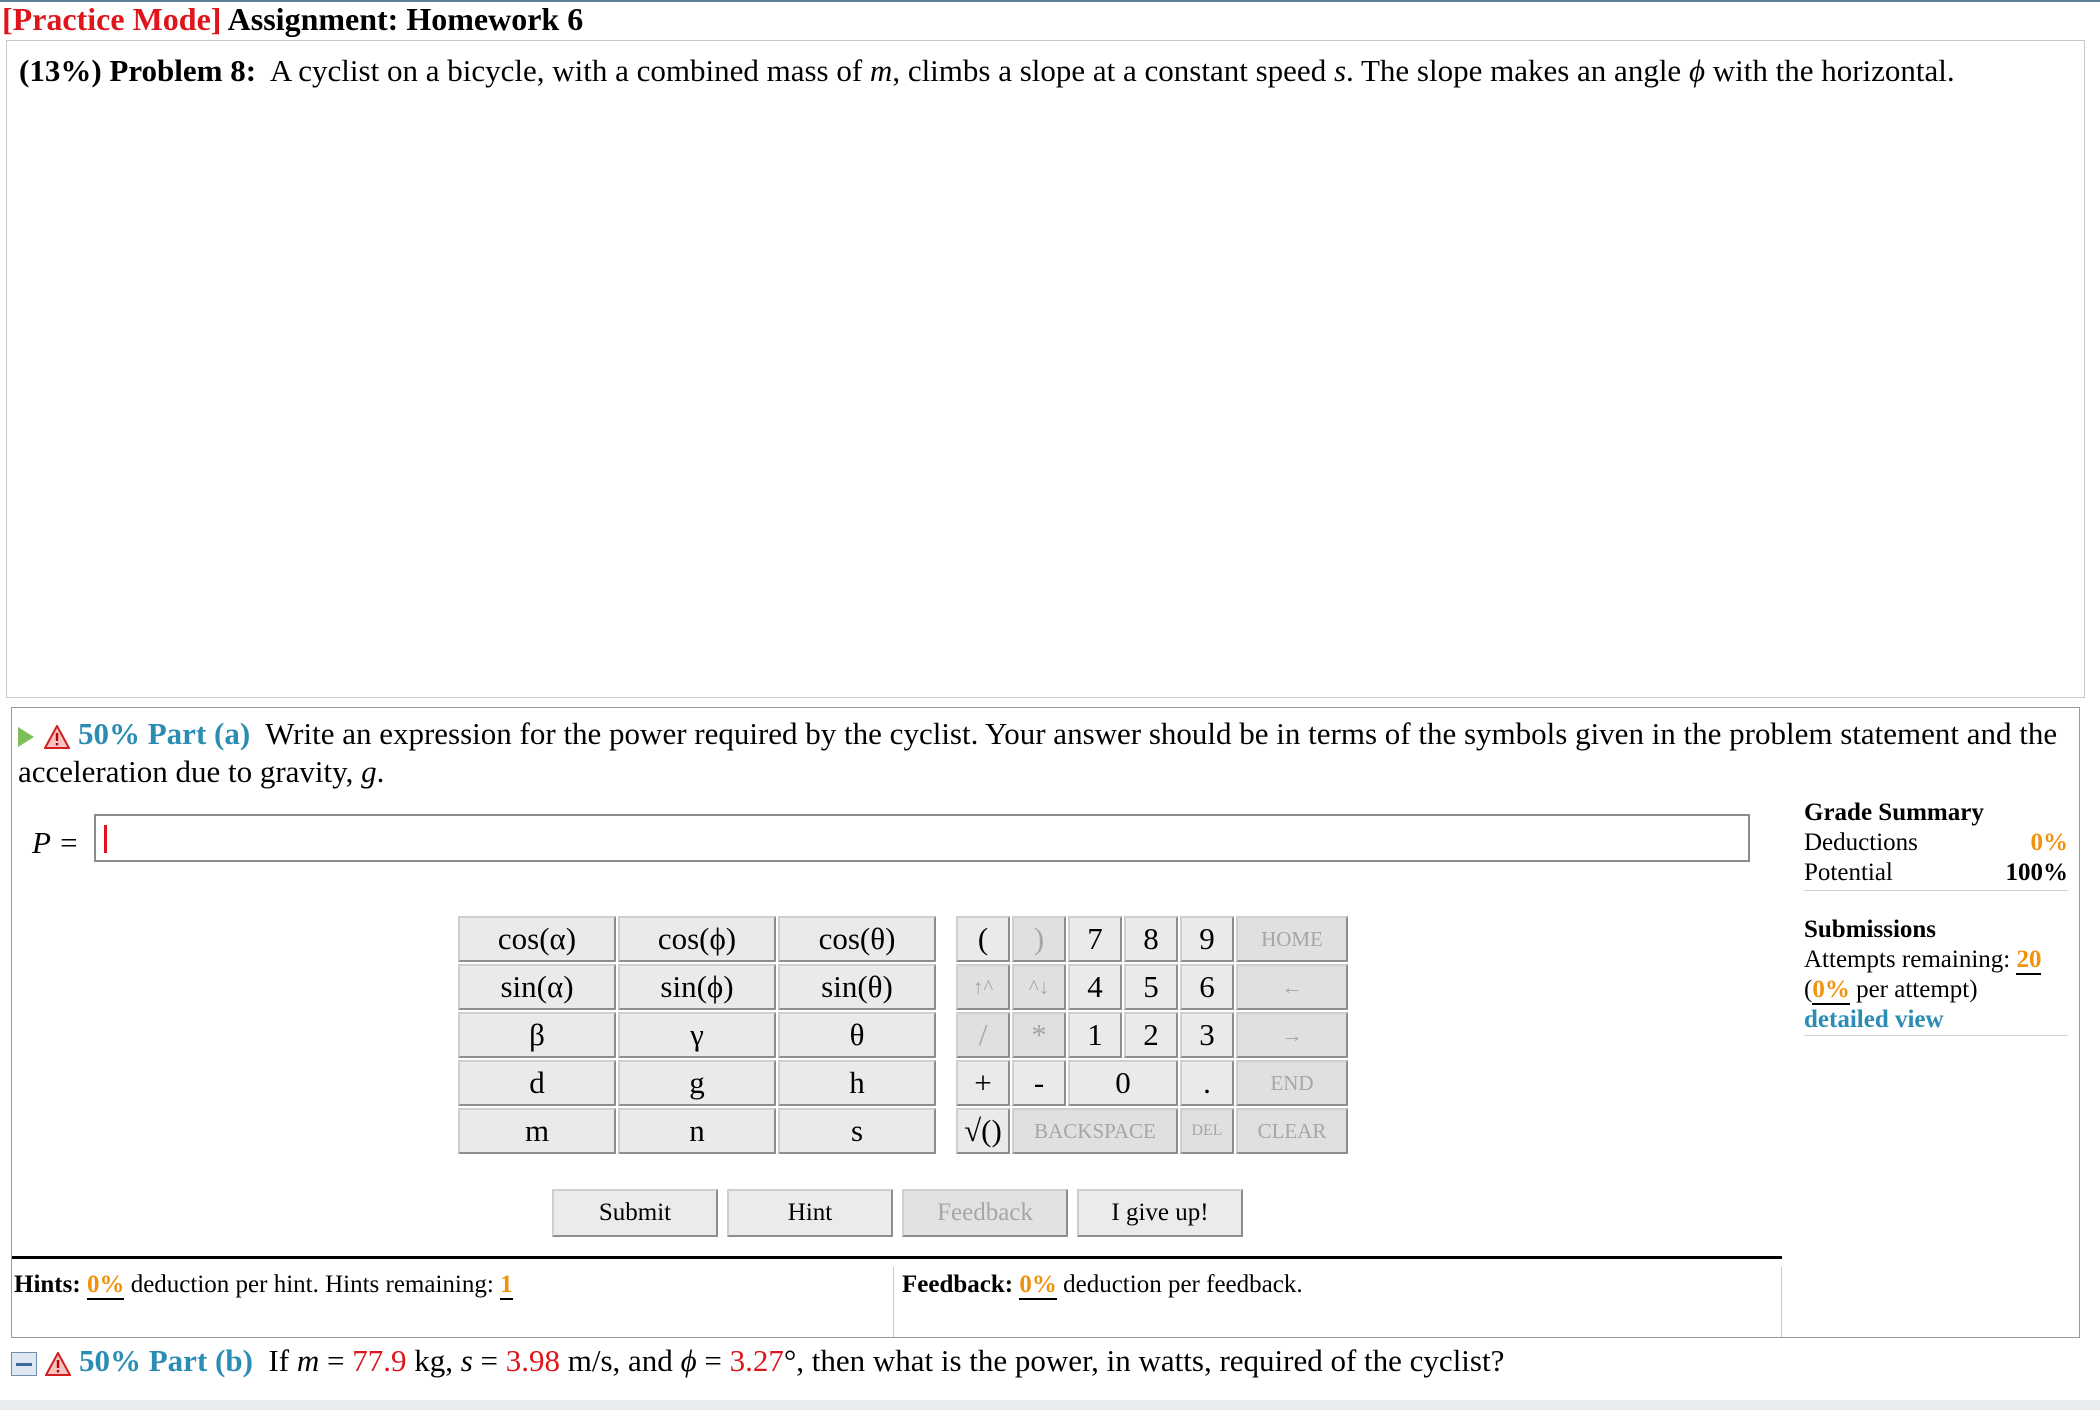 The width and height of the screenshot is (2100, 1410). What do you see at coordinates (1183, 1284) in the screenshot?
I see `feedback-text: deduction per feedback.` at bounding box center [1183, 1284].